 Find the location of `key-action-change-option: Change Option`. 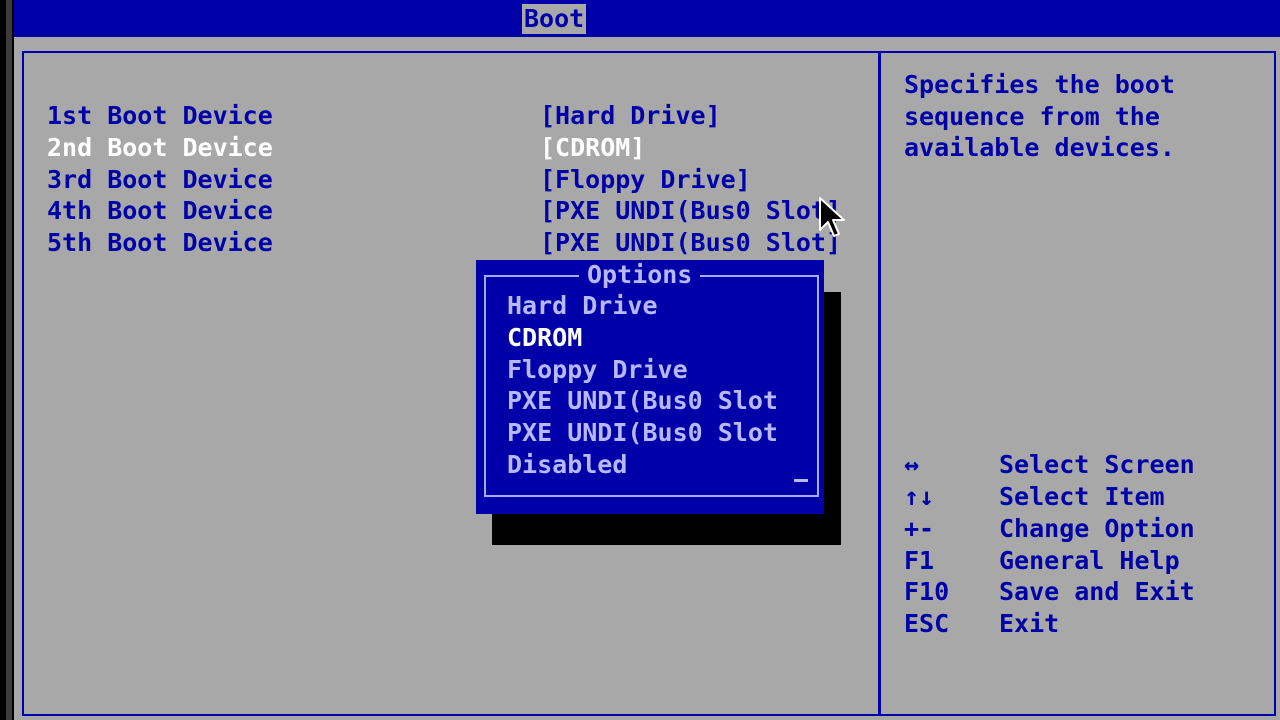

key-action-change-option: Change Option is located at coordinates (1097, 528).